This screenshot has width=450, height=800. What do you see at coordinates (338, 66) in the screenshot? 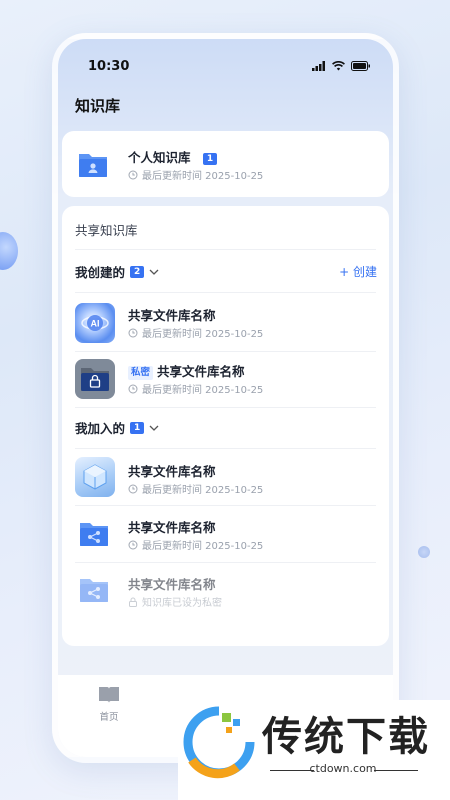
I see `wifi-icon` at bounding box center [338, 66].